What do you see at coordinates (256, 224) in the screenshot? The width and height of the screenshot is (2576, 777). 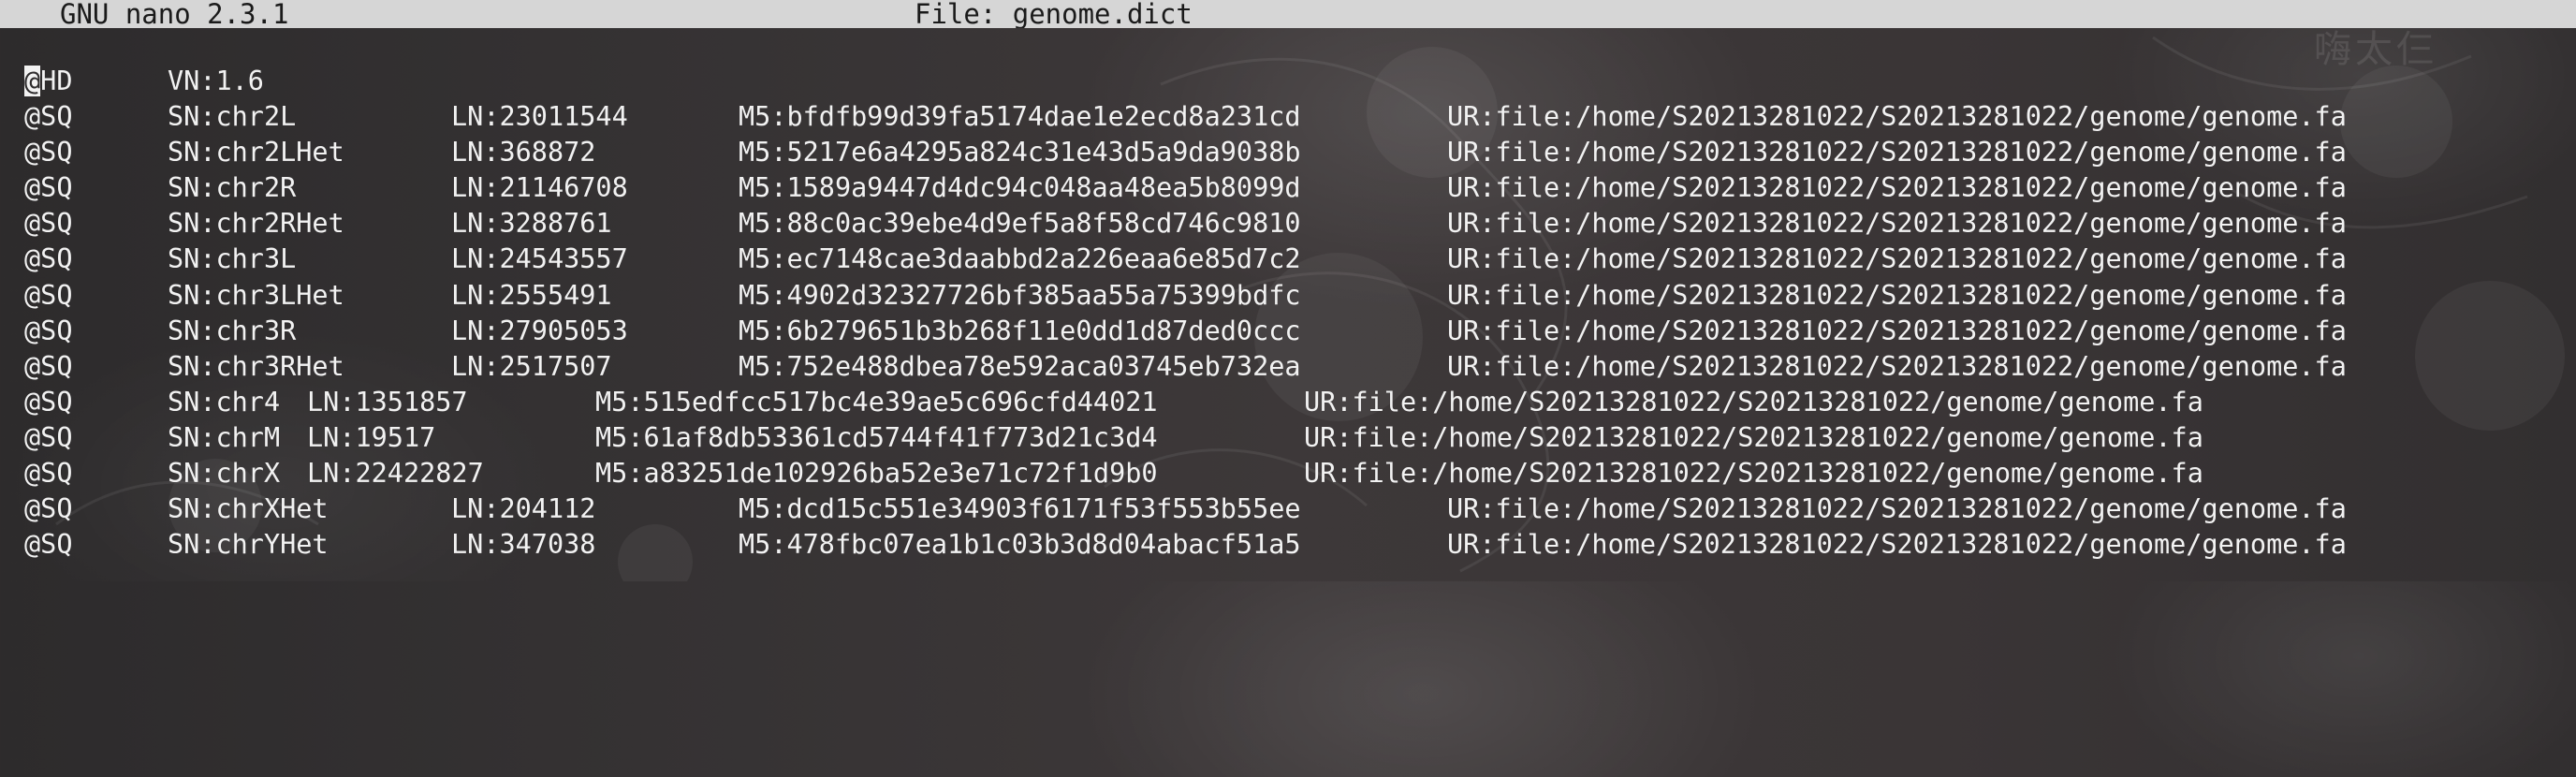 I see `sequence-name: SN:chr2RHet` at bounding box center [256, 224].